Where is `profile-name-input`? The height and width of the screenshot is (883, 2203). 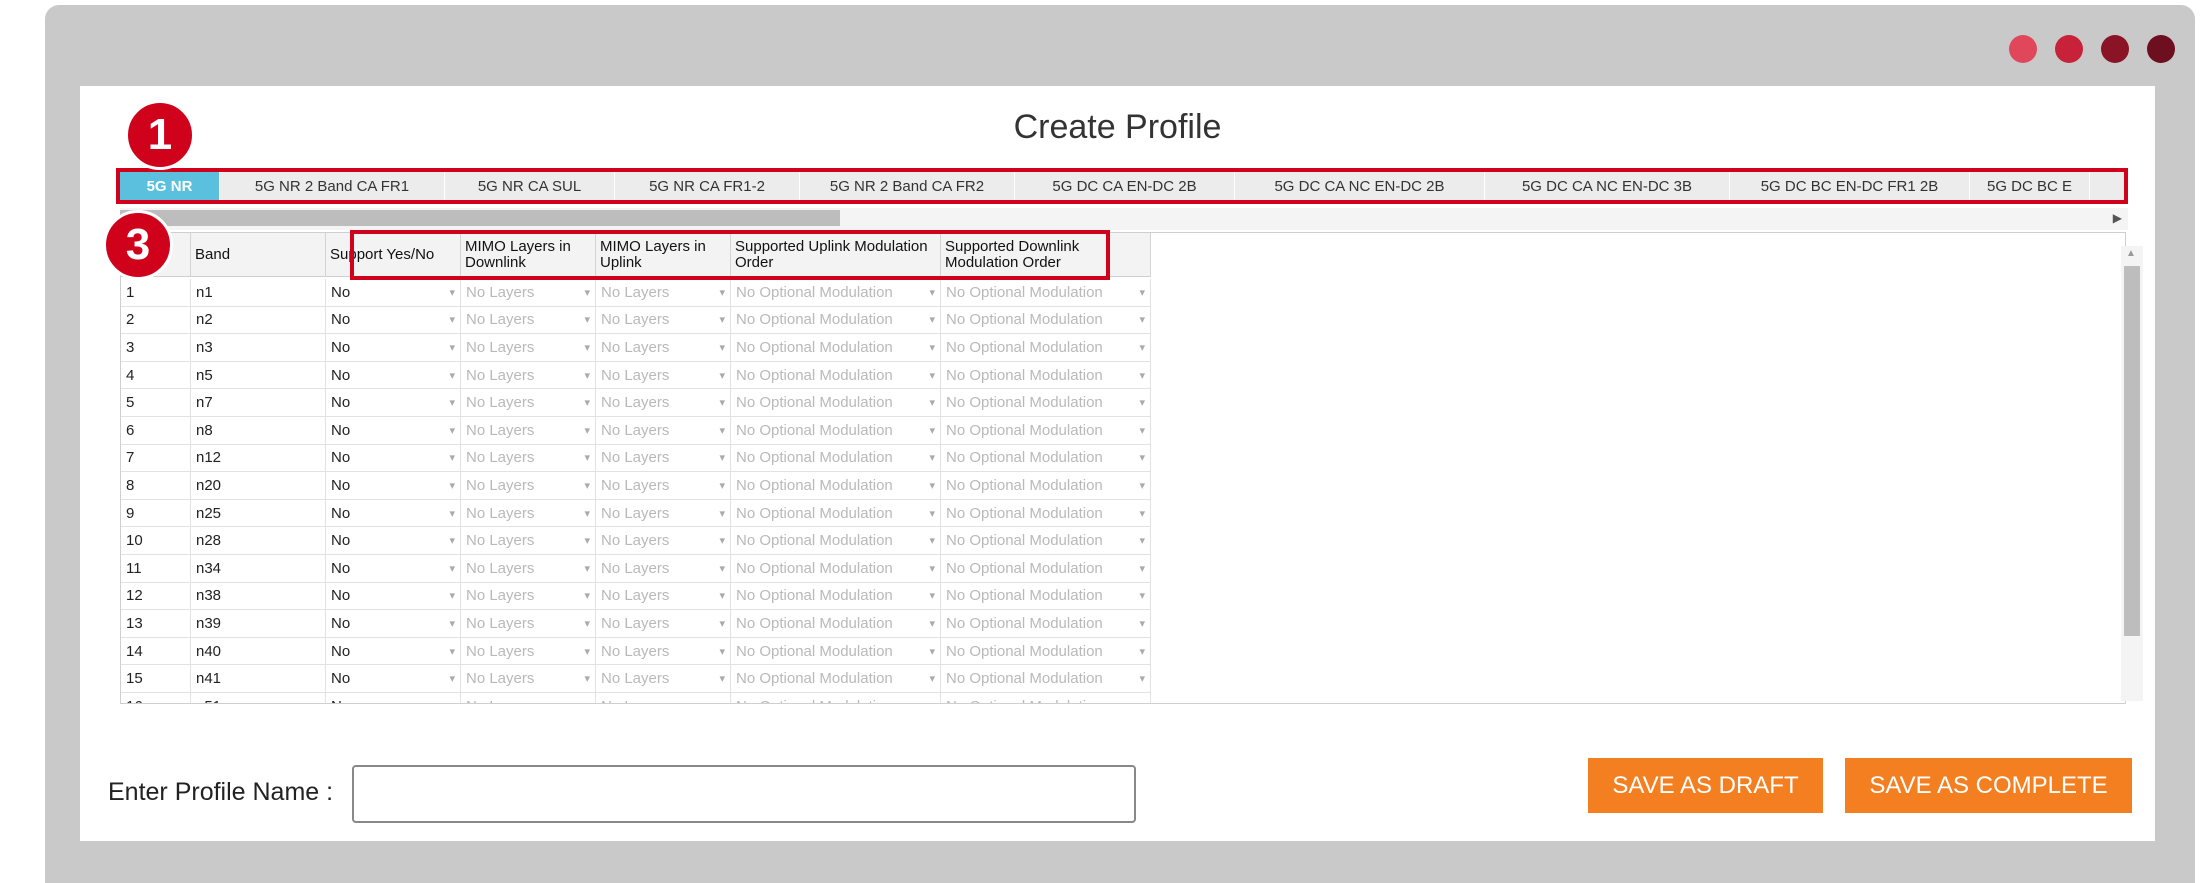 profile-name-input is located at coordinates (744, 794).